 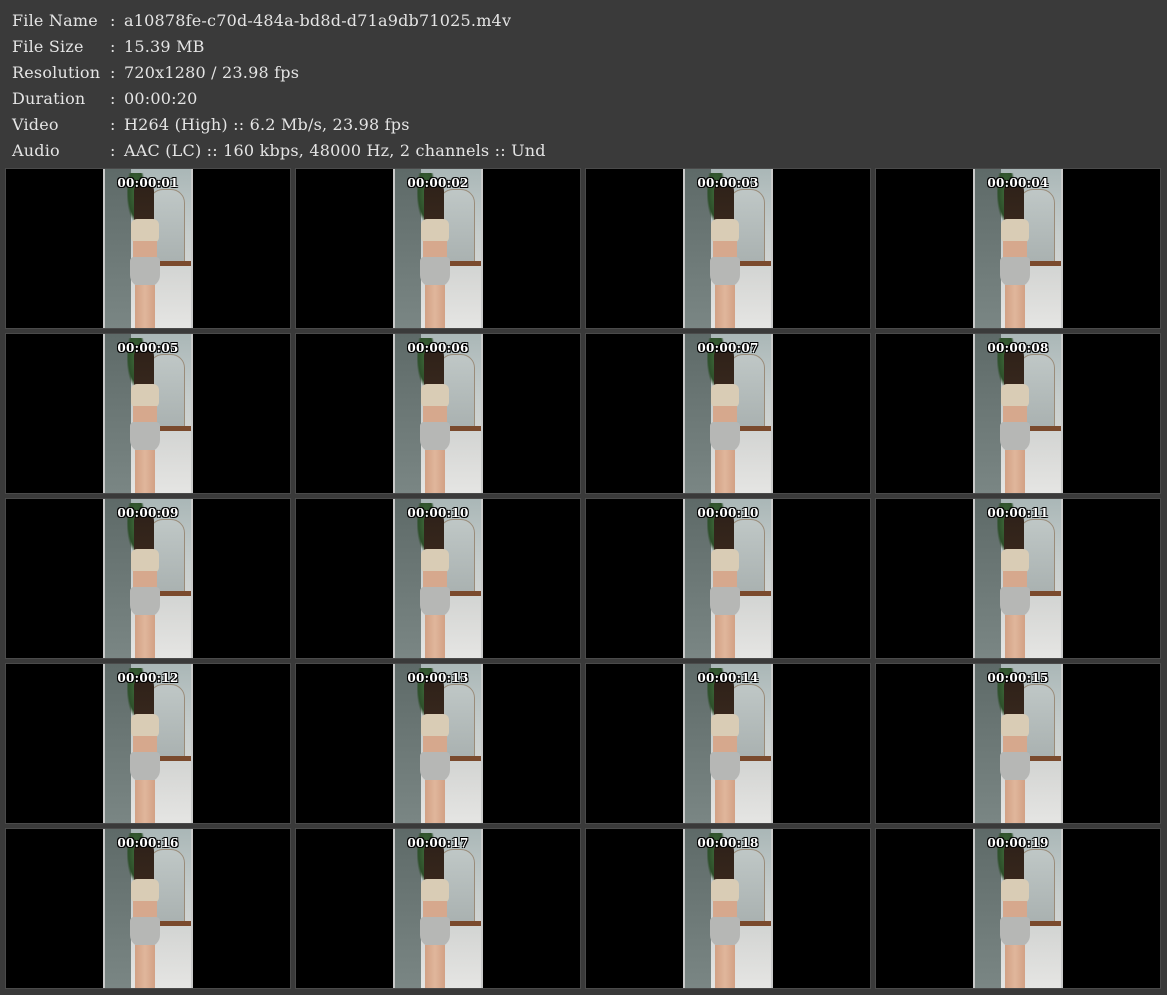 I want to click on thumbnail-cell: 00:00:18, so click(x=728, y=908).